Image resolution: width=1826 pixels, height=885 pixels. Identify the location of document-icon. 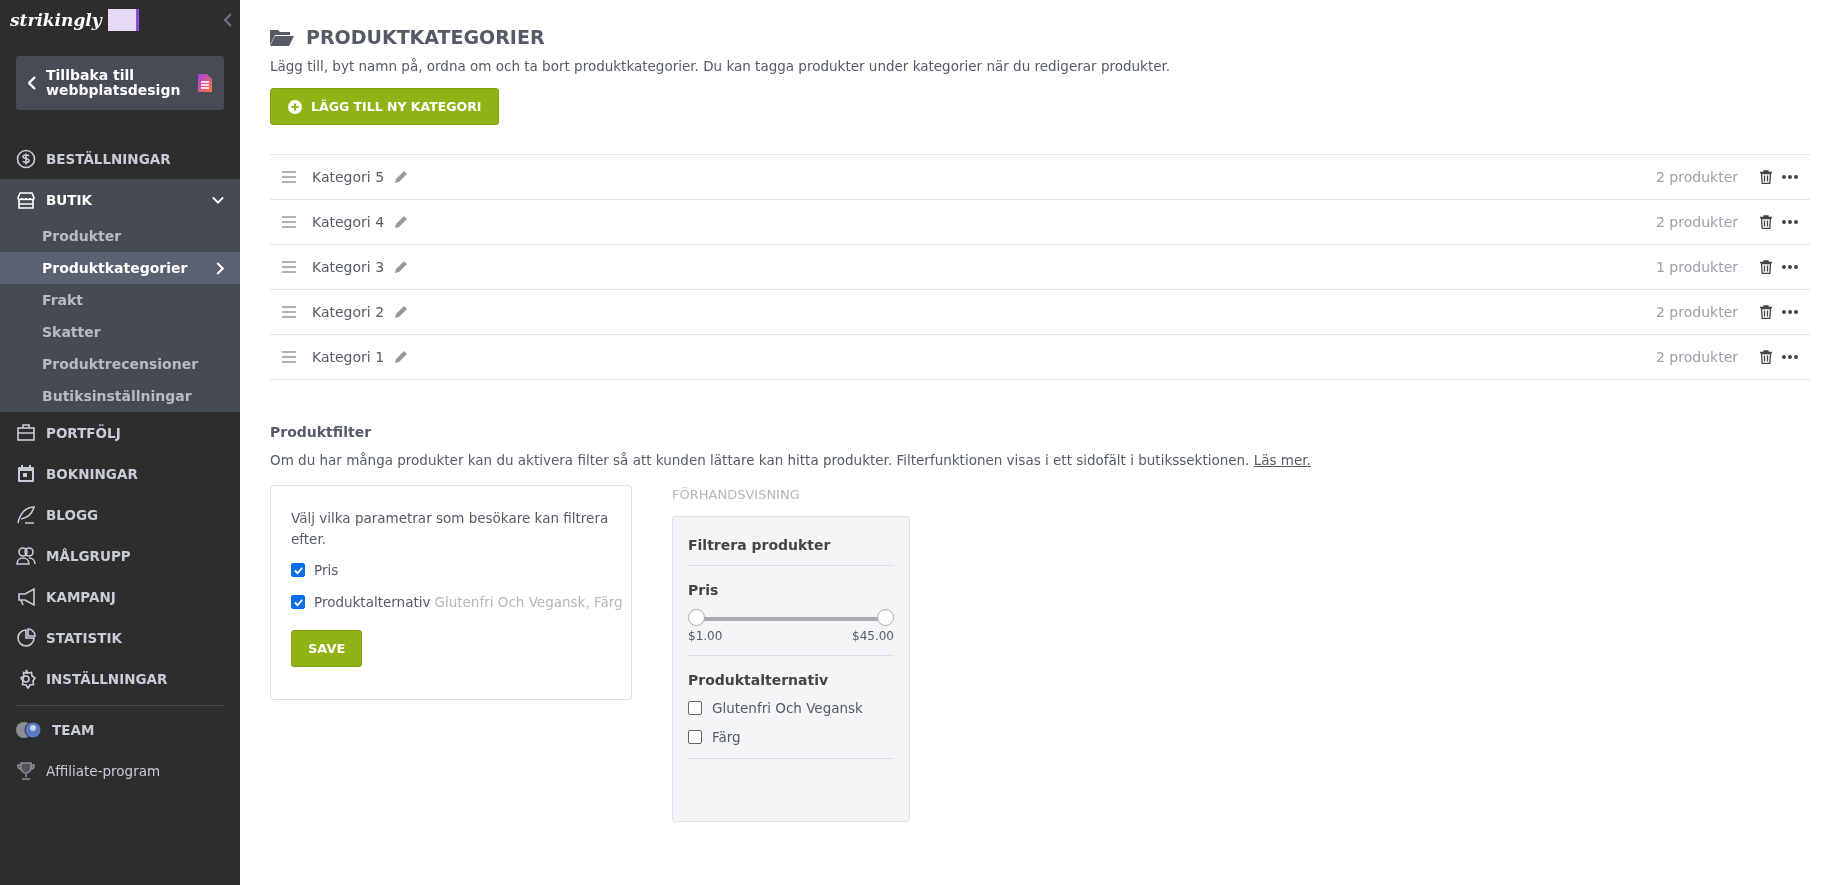
(205, 83).